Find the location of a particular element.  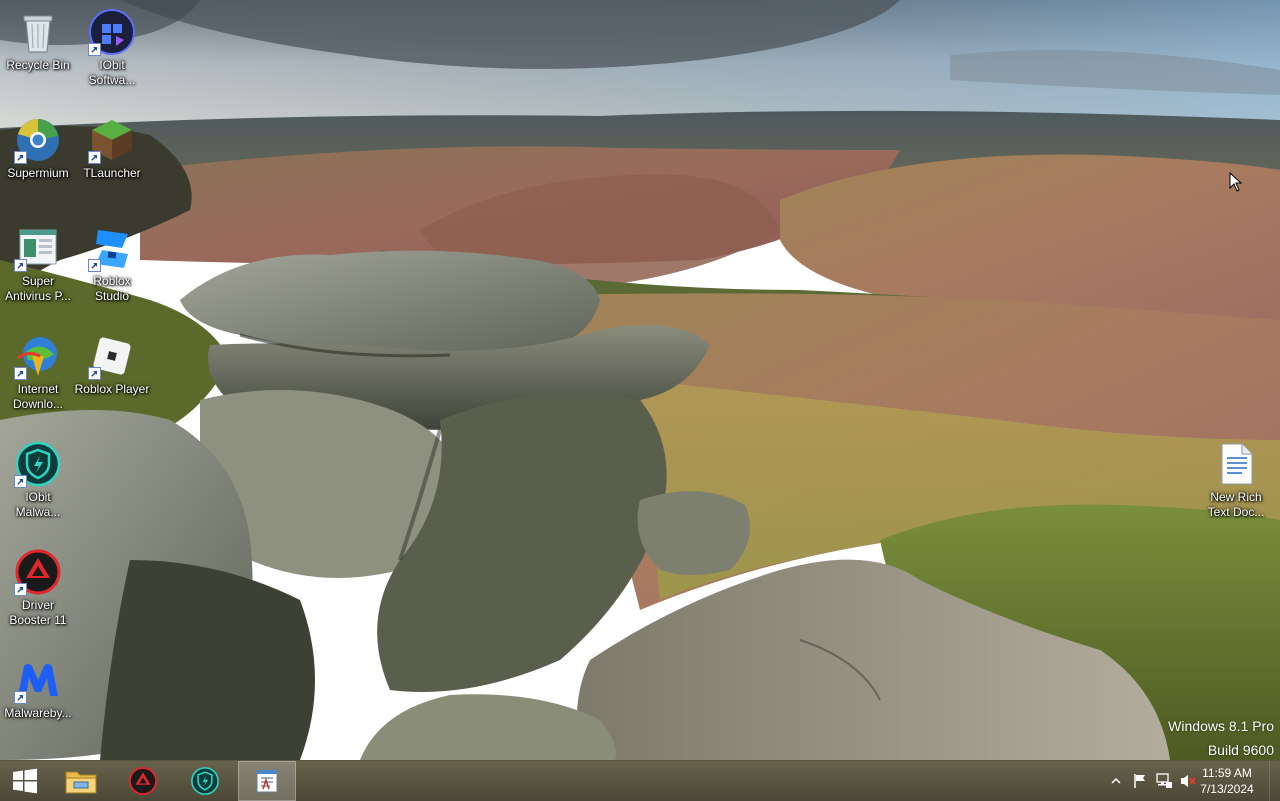

tlauncher-icon is located at coordinates (112, 140).